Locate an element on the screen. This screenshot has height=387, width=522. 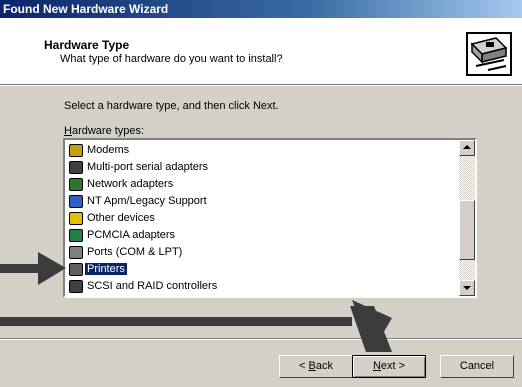
list-item-label: NT Apm/Legacy Support is located at coordinates (147, 201).